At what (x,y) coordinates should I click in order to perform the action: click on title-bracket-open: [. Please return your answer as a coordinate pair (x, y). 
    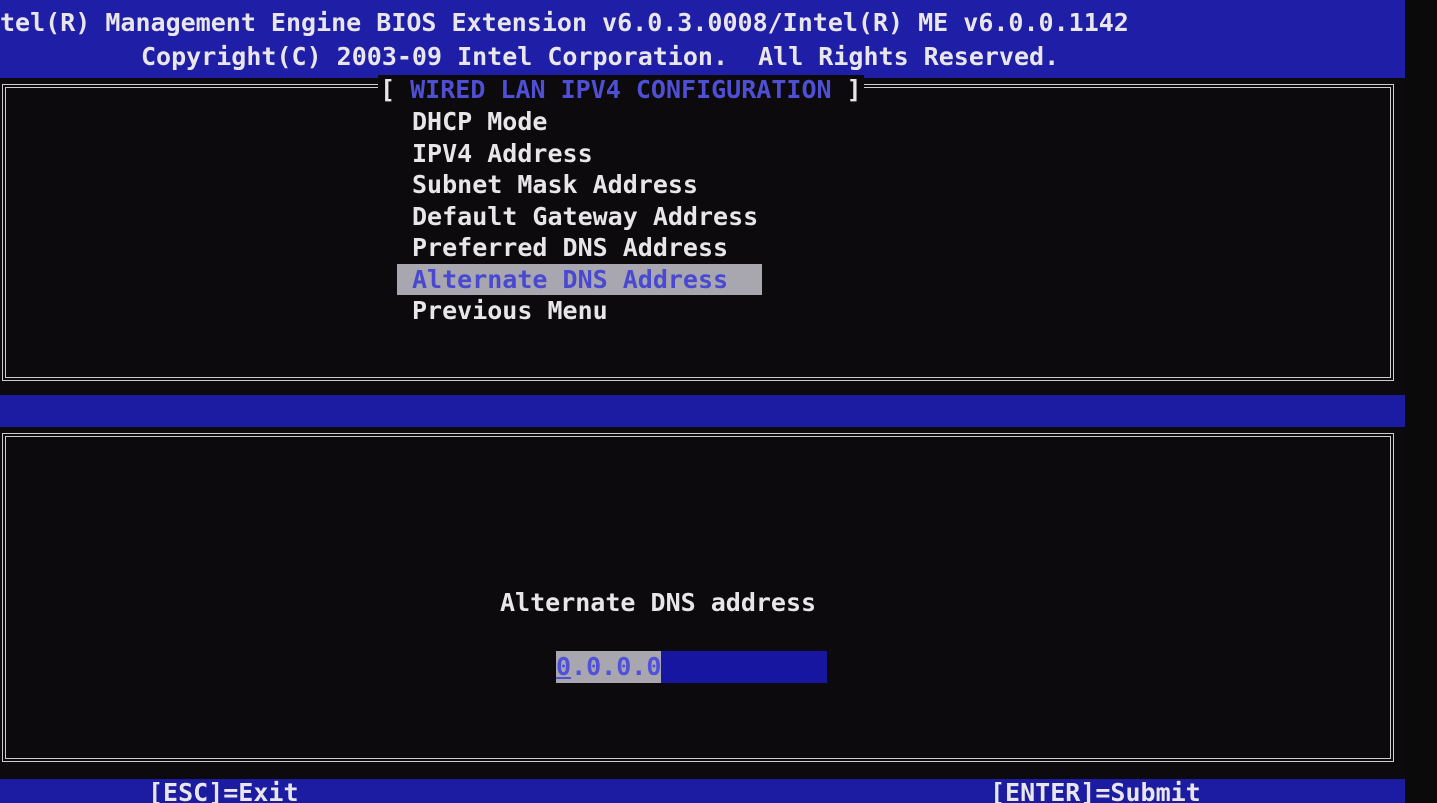
    Looking at the image, I should click on (395, 89).